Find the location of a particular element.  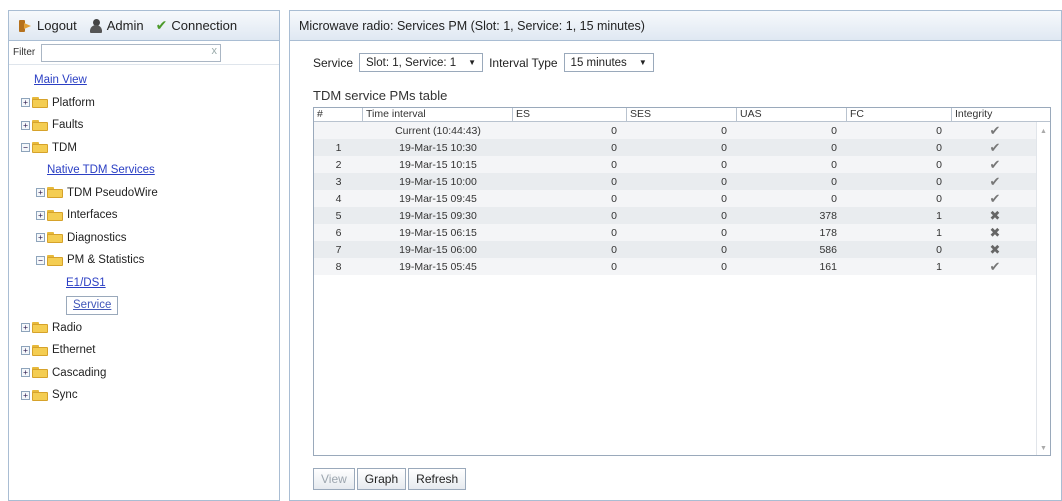

tree-item-label: Interfaces is located at coordinates (92, 215).